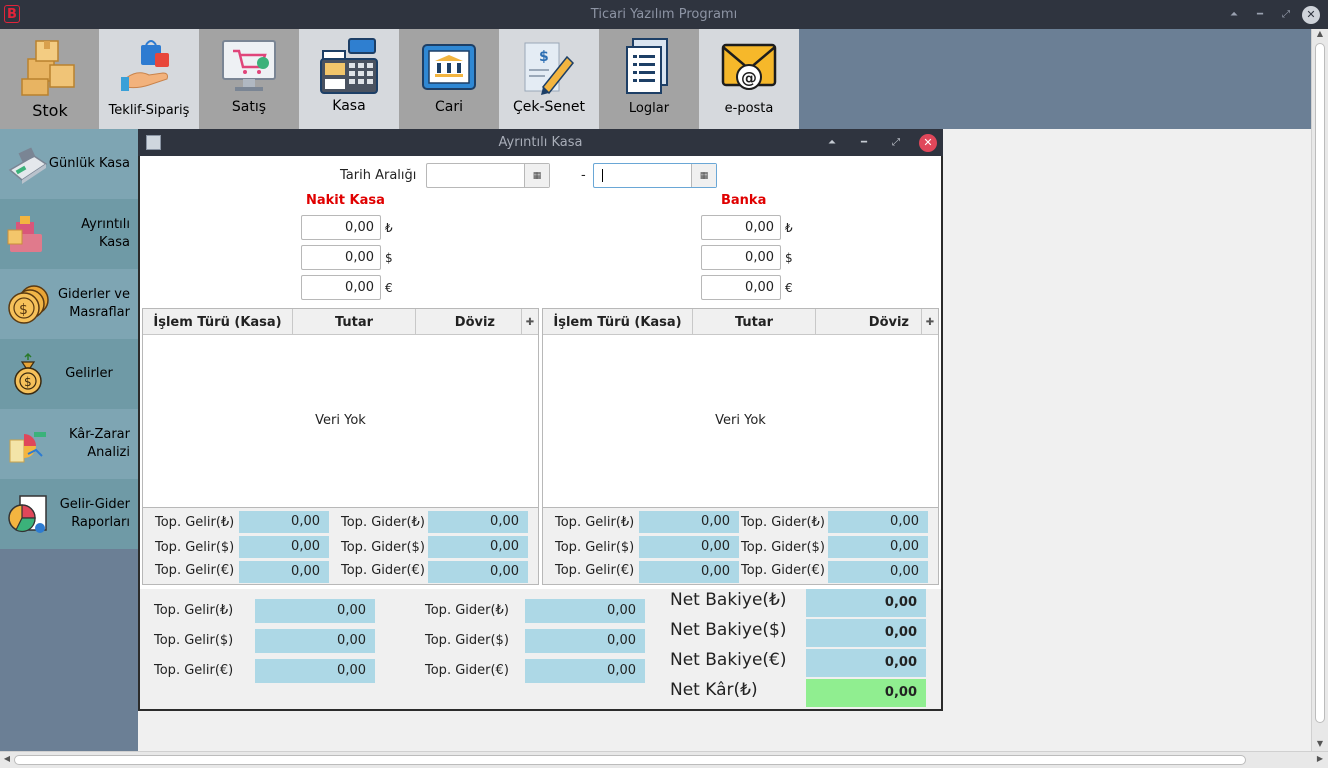 Image resolution: width=1328 pixels, height=768 pixels. I want to click on cash-expense-usd-value: 0,00, so click(478, 547).